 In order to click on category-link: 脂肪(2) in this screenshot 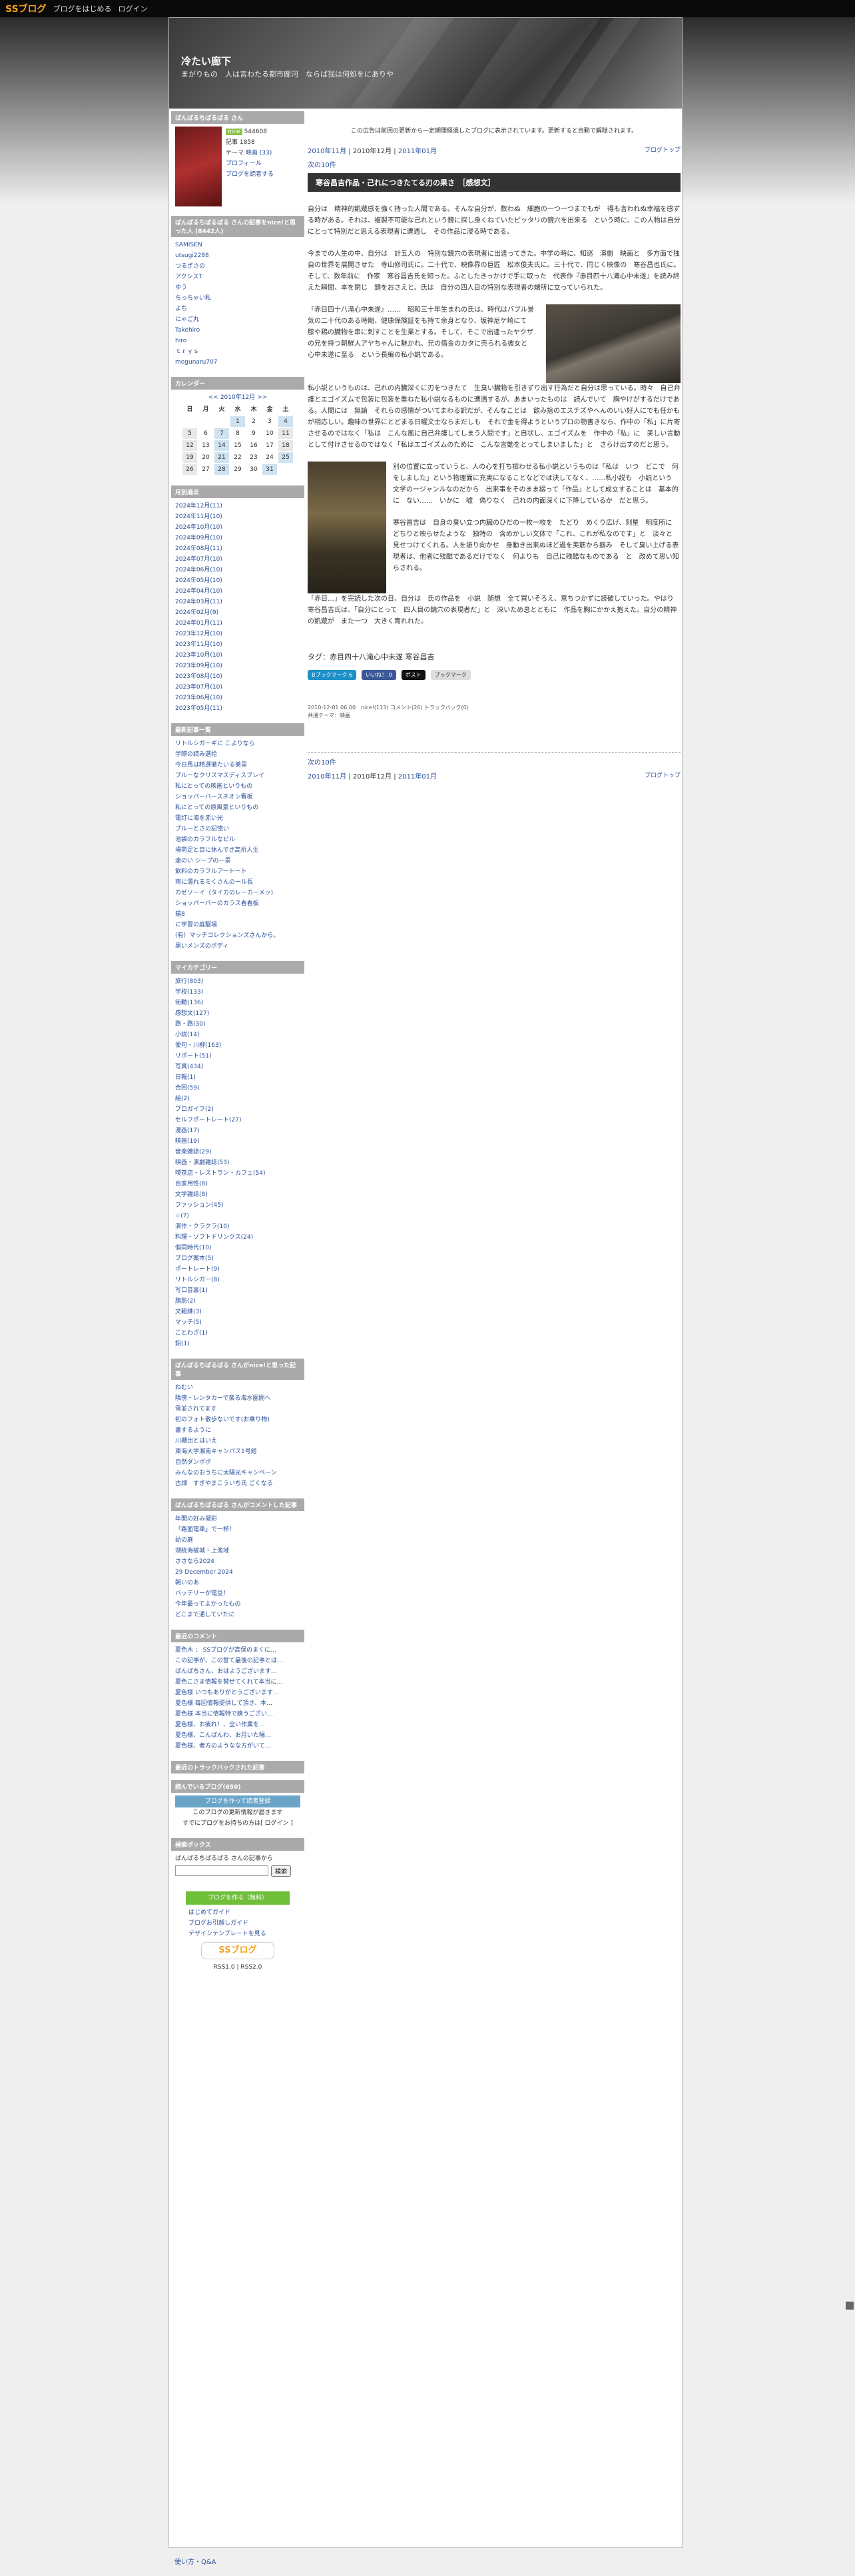, I will do `click(237, 1301)`.